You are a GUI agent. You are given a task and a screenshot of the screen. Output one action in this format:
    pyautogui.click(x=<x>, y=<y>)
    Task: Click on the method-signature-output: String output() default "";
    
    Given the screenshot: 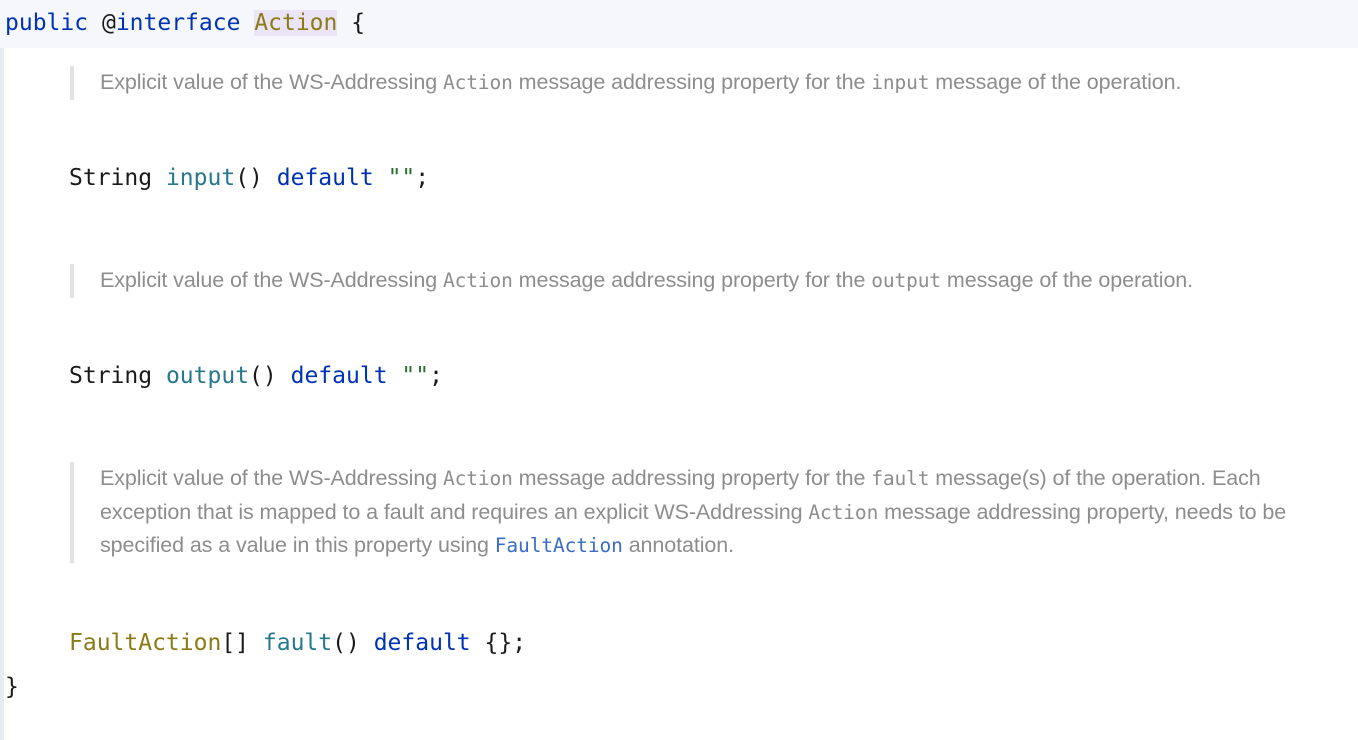 What is the action you would take?
    pyautogui.click(x=256, y=376)
    